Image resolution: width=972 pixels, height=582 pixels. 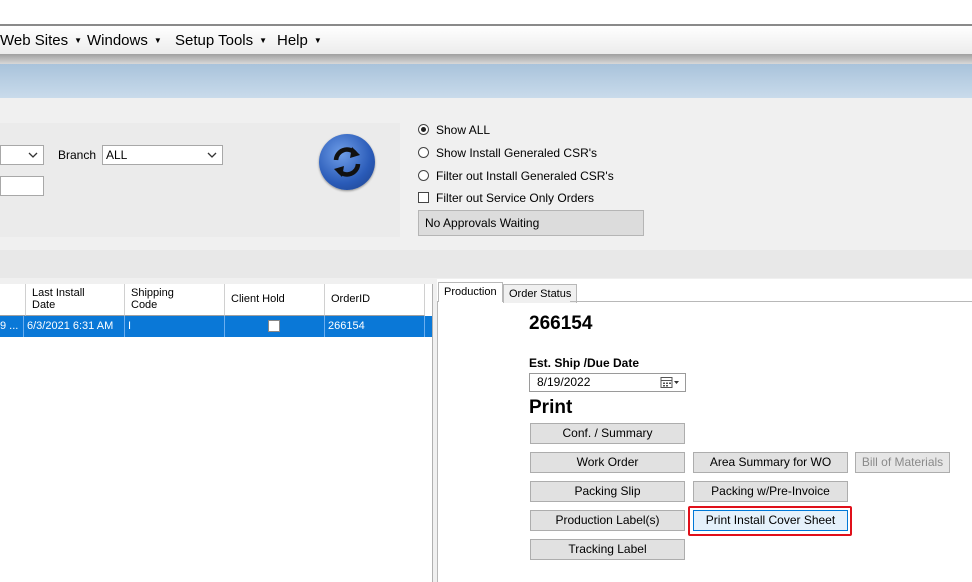 What do you see at coordinates (486, 59) in the screenshot?
I see `menu-shadow` at bounding box center [486, 59].